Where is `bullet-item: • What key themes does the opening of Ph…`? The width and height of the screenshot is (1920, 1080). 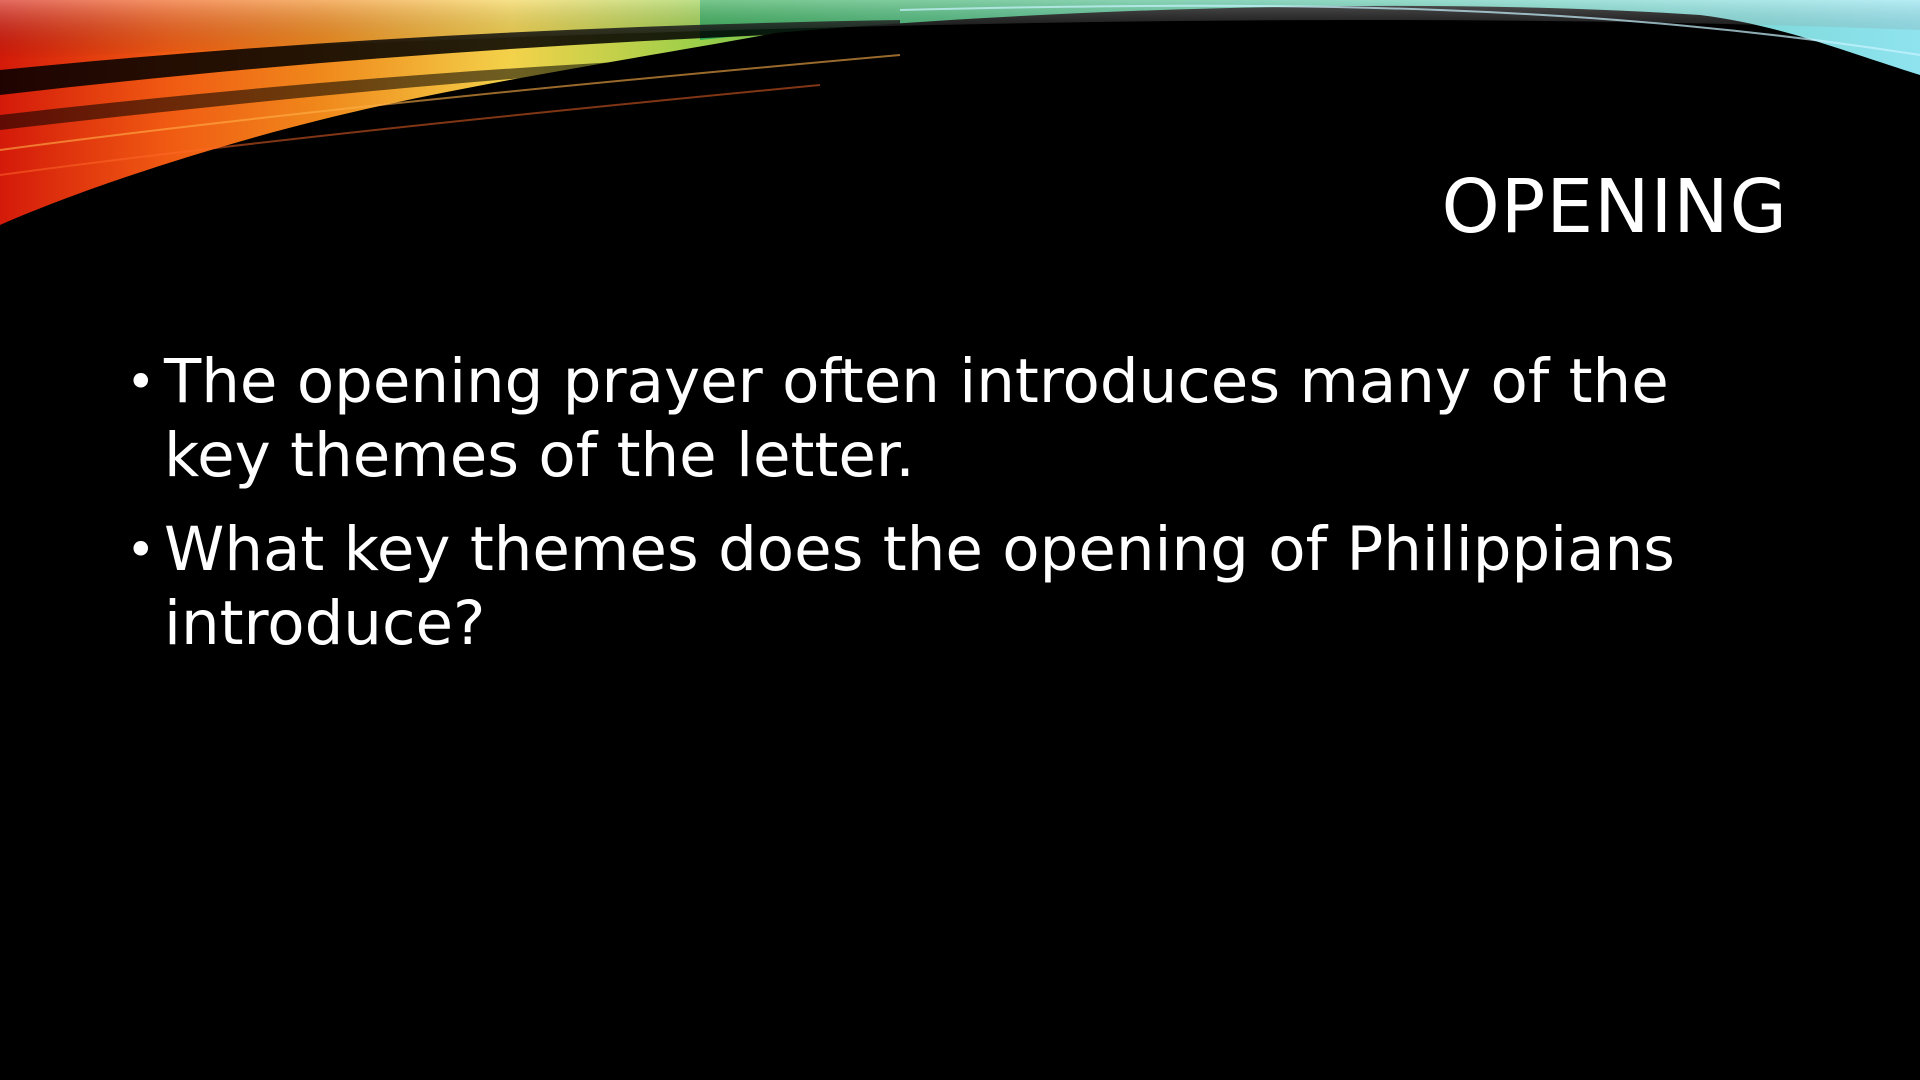 bullet-item: • What key themes does the opening of Ph… is located at coordinates (956, 587).